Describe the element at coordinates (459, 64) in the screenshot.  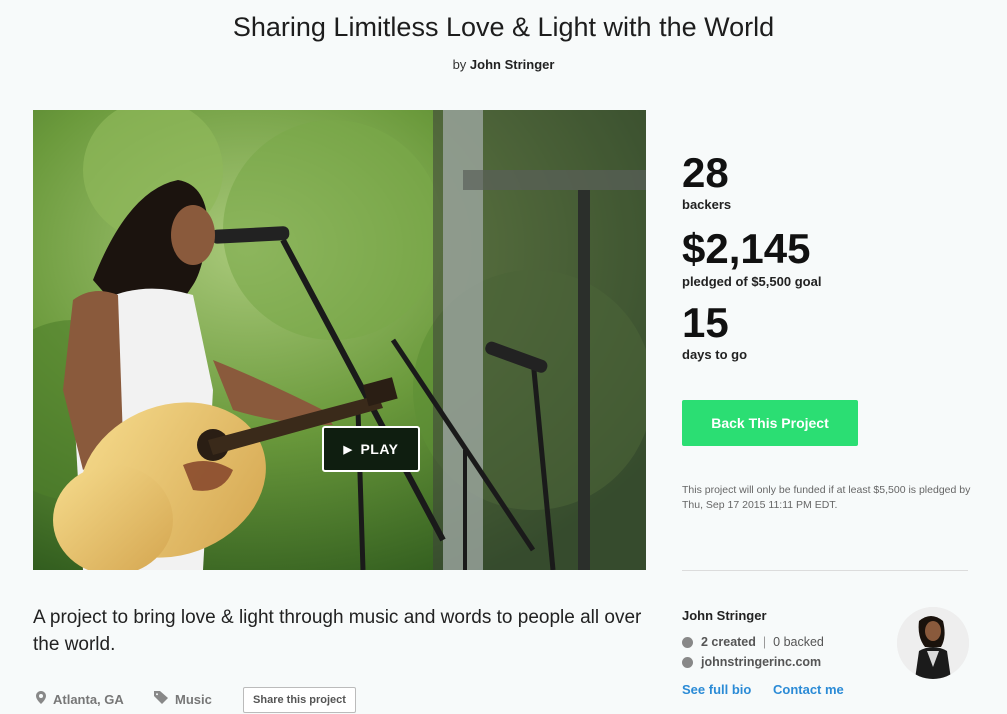
I see `byline-prefix: by` at that location.